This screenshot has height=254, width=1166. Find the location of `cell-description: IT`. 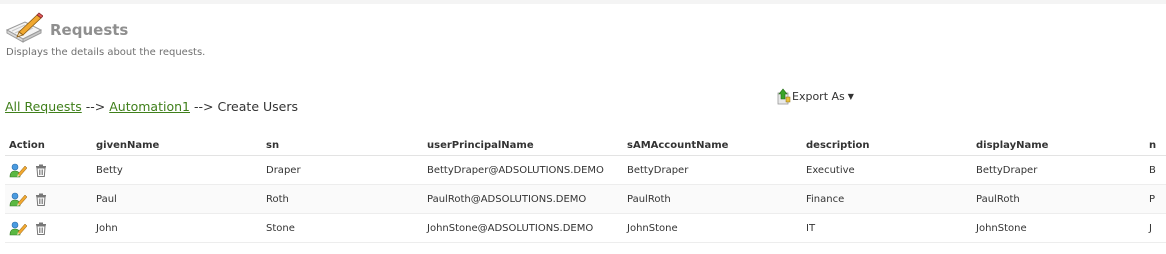

cell-description: IT is located at coordinates (887, 228).